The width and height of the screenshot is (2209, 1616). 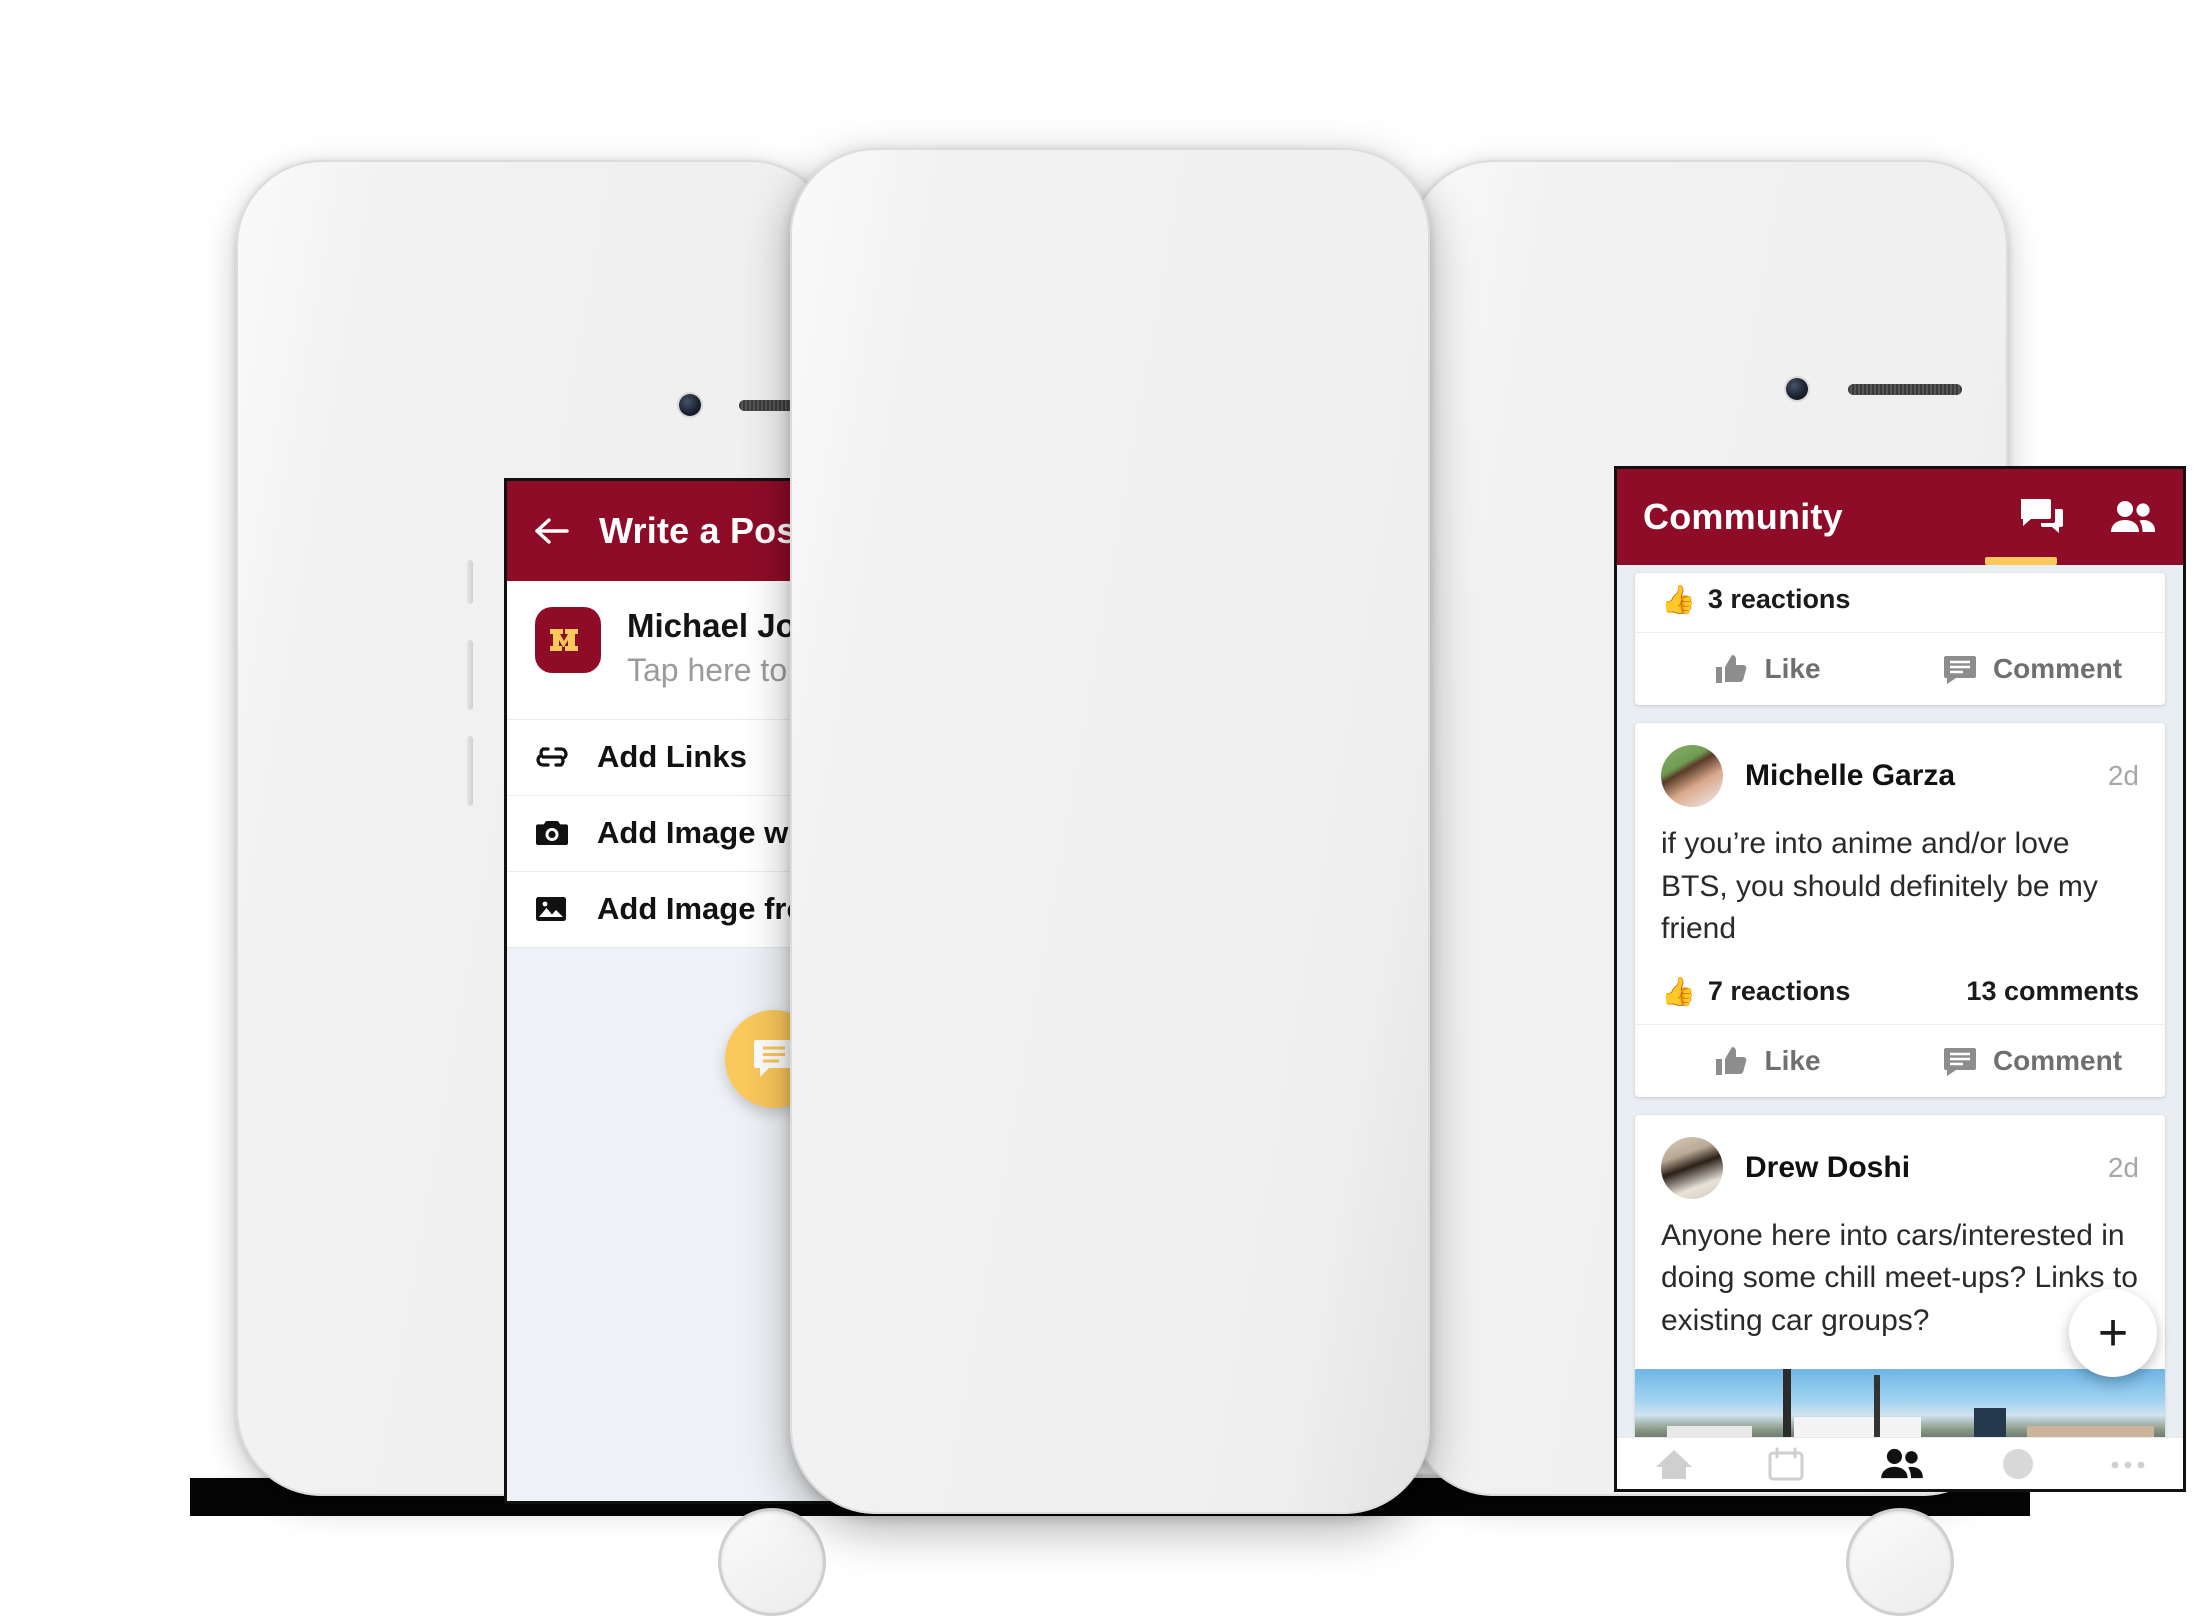 I want to click on post-header: Michelle Garza 2d, so click(x=1900, y=770).